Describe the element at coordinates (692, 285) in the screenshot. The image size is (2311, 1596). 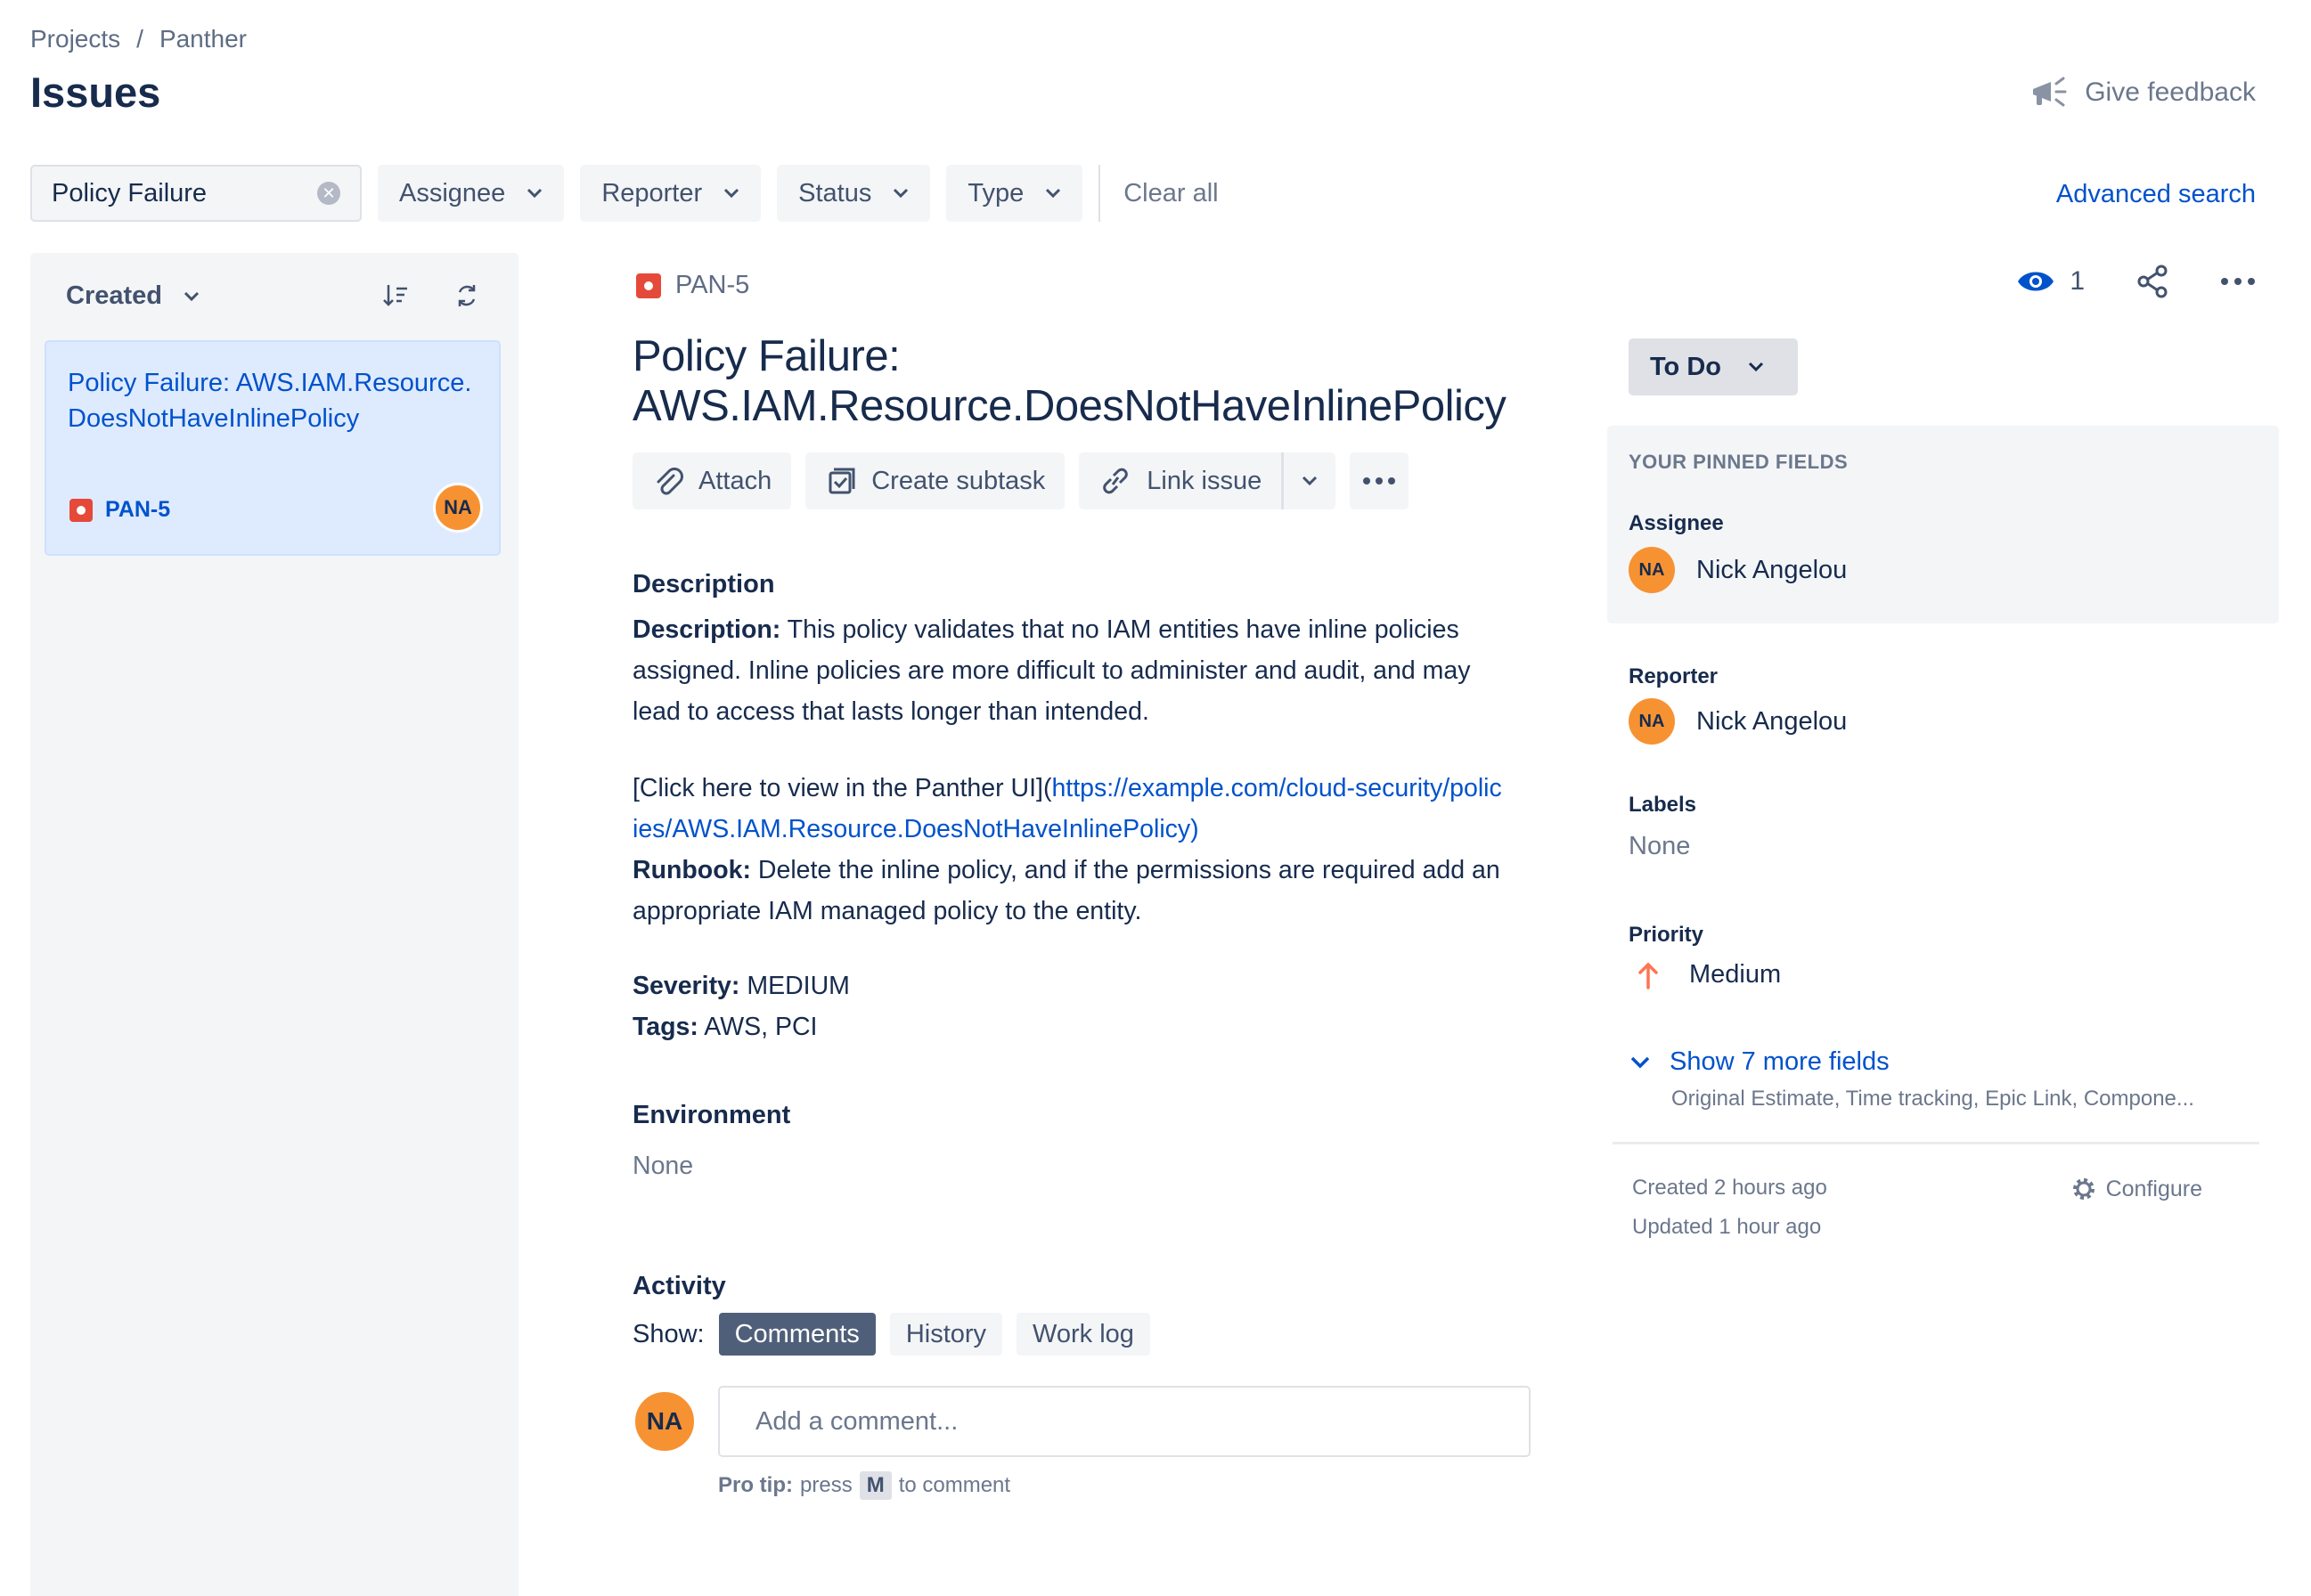
I see `issue-key-breadcrumb: PAN-5` at that location.